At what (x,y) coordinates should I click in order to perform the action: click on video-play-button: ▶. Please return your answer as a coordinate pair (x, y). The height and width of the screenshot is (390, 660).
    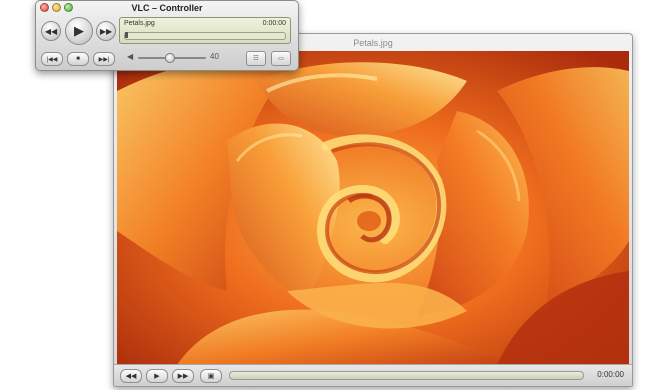
    Looking at the image, I should click on (157, 376).